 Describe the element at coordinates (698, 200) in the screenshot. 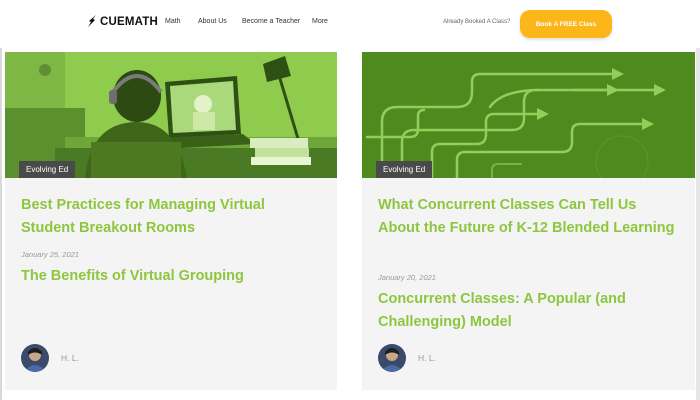

I see `window-frame-right` at that location.